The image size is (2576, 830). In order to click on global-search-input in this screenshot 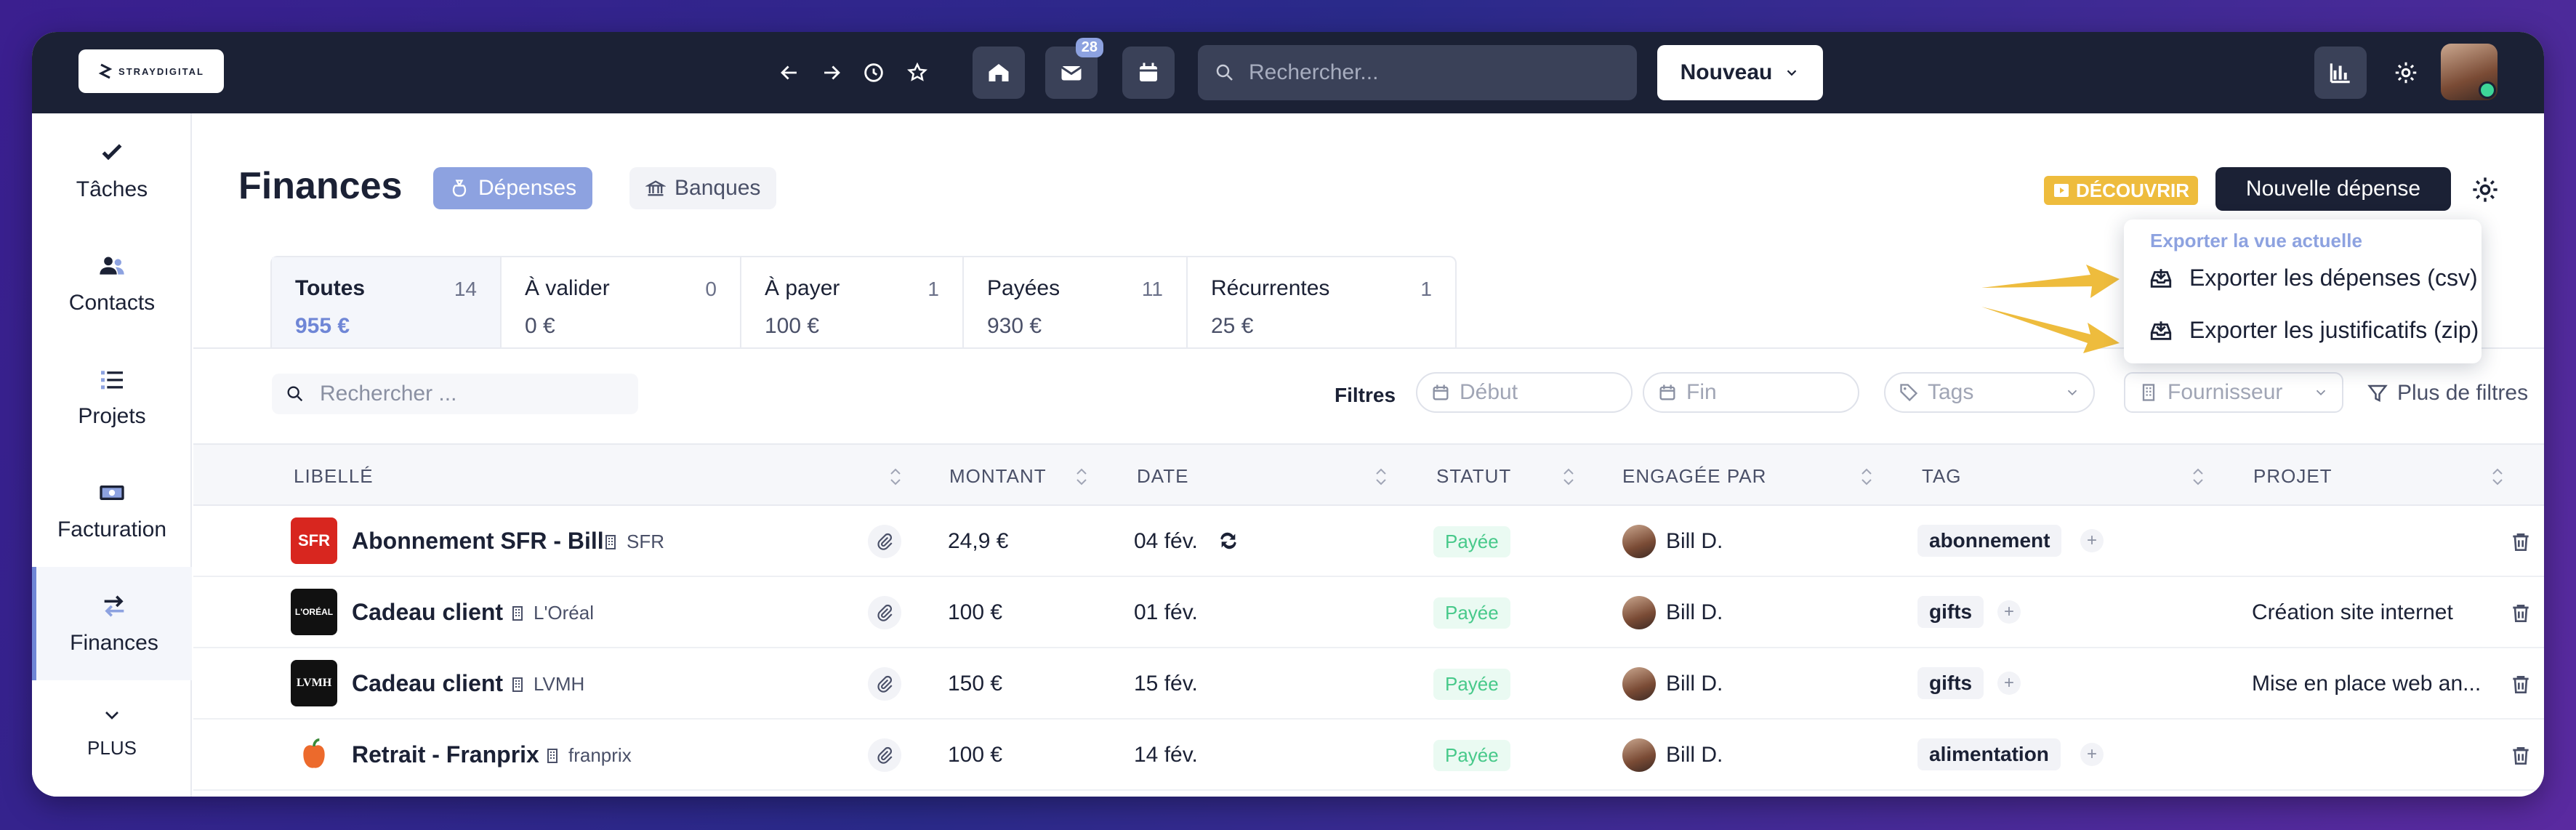, I will do `click(1430, 72)`.